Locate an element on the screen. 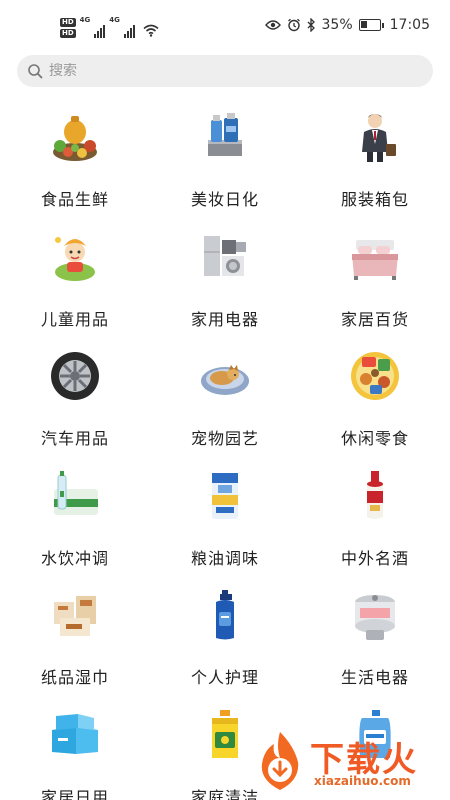 This screenshot has height=800, width=450. category-label: 家居日用 is located at coordinates (74, 793).